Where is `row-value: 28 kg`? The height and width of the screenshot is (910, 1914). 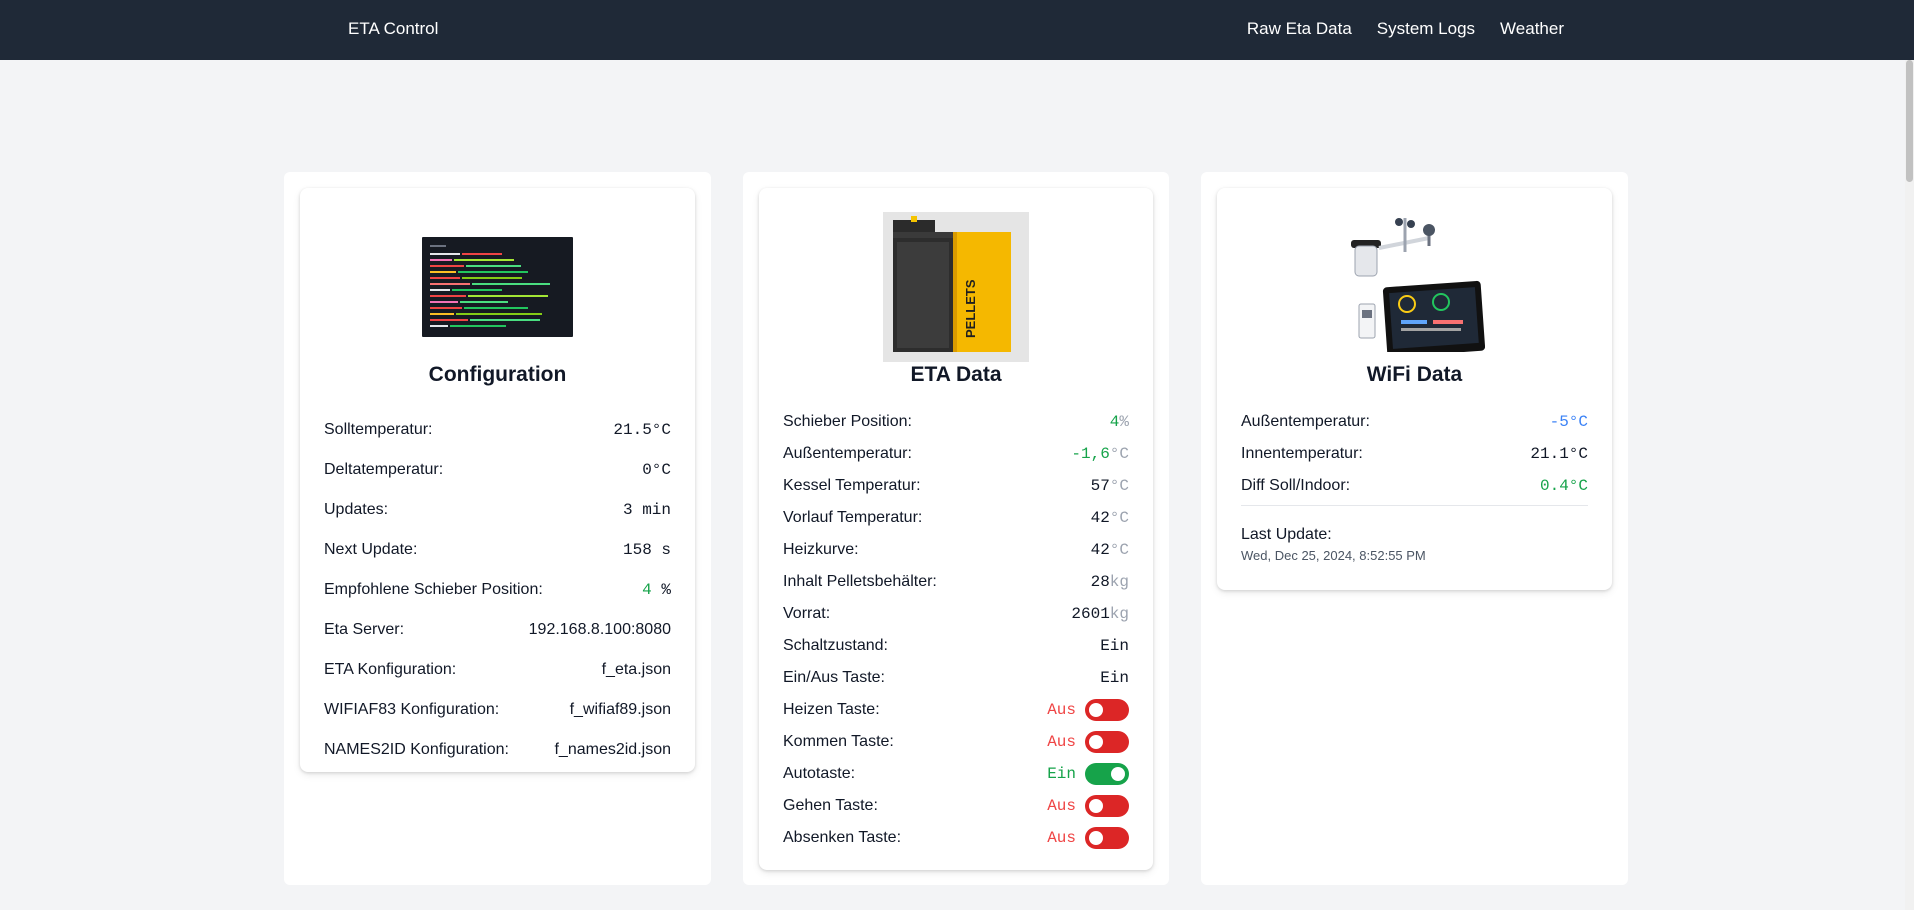 row-value: 28 kg is located at coordinates (1110, 582).